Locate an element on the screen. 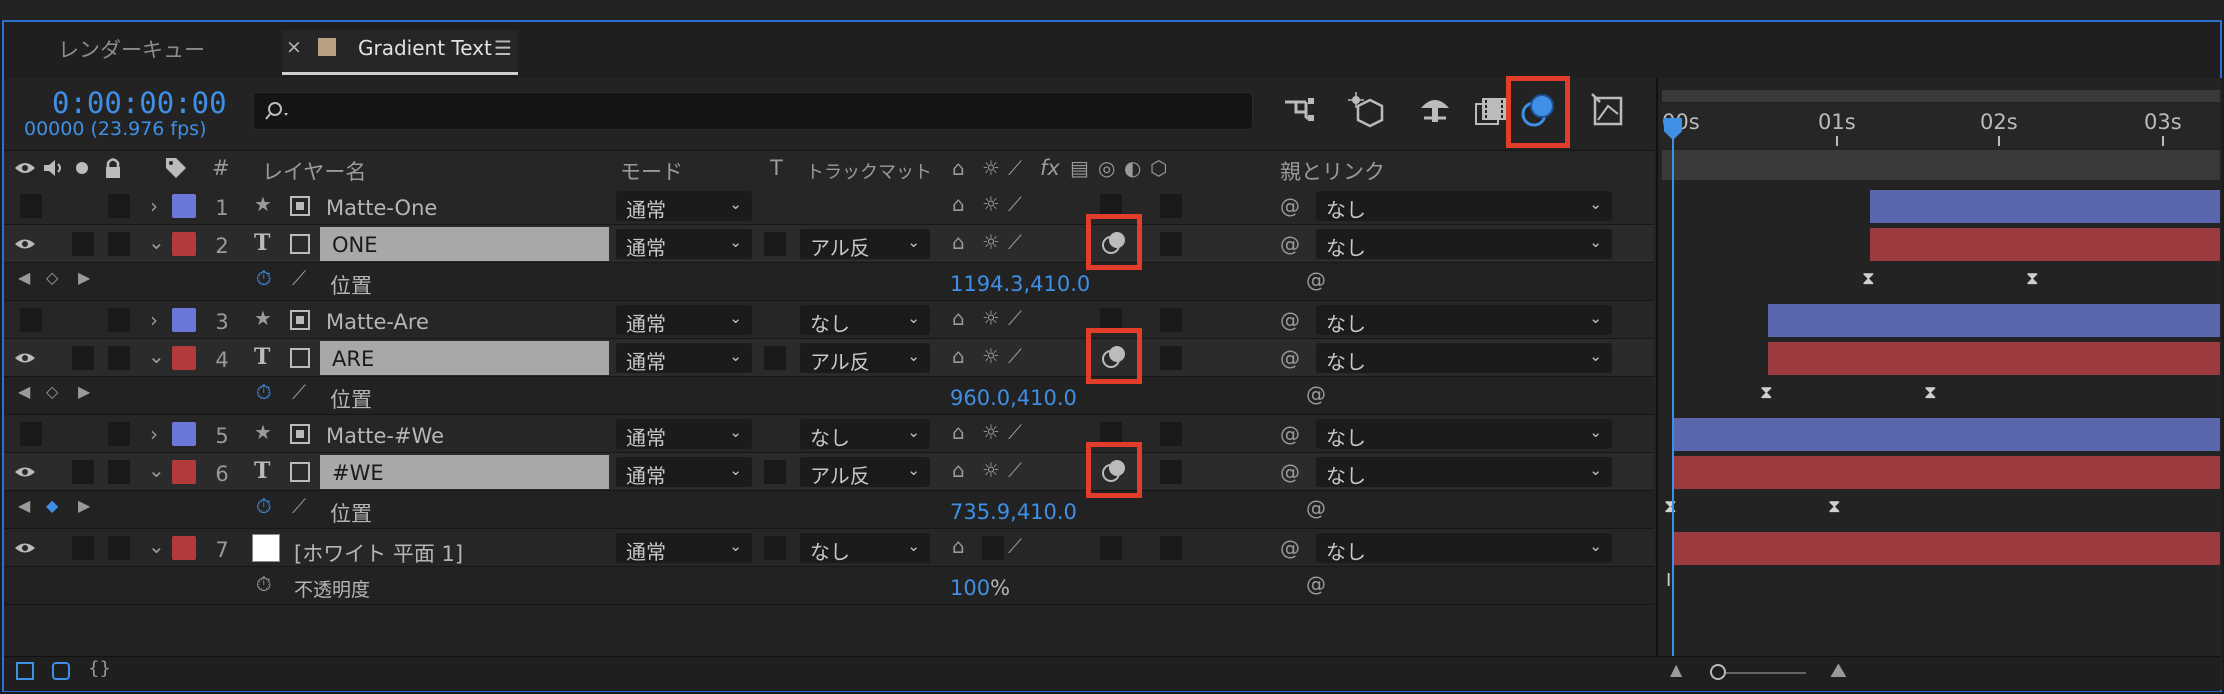 This screenshot has width=2224, height=694. preserve-transparency is located at coordinates (775, 244).